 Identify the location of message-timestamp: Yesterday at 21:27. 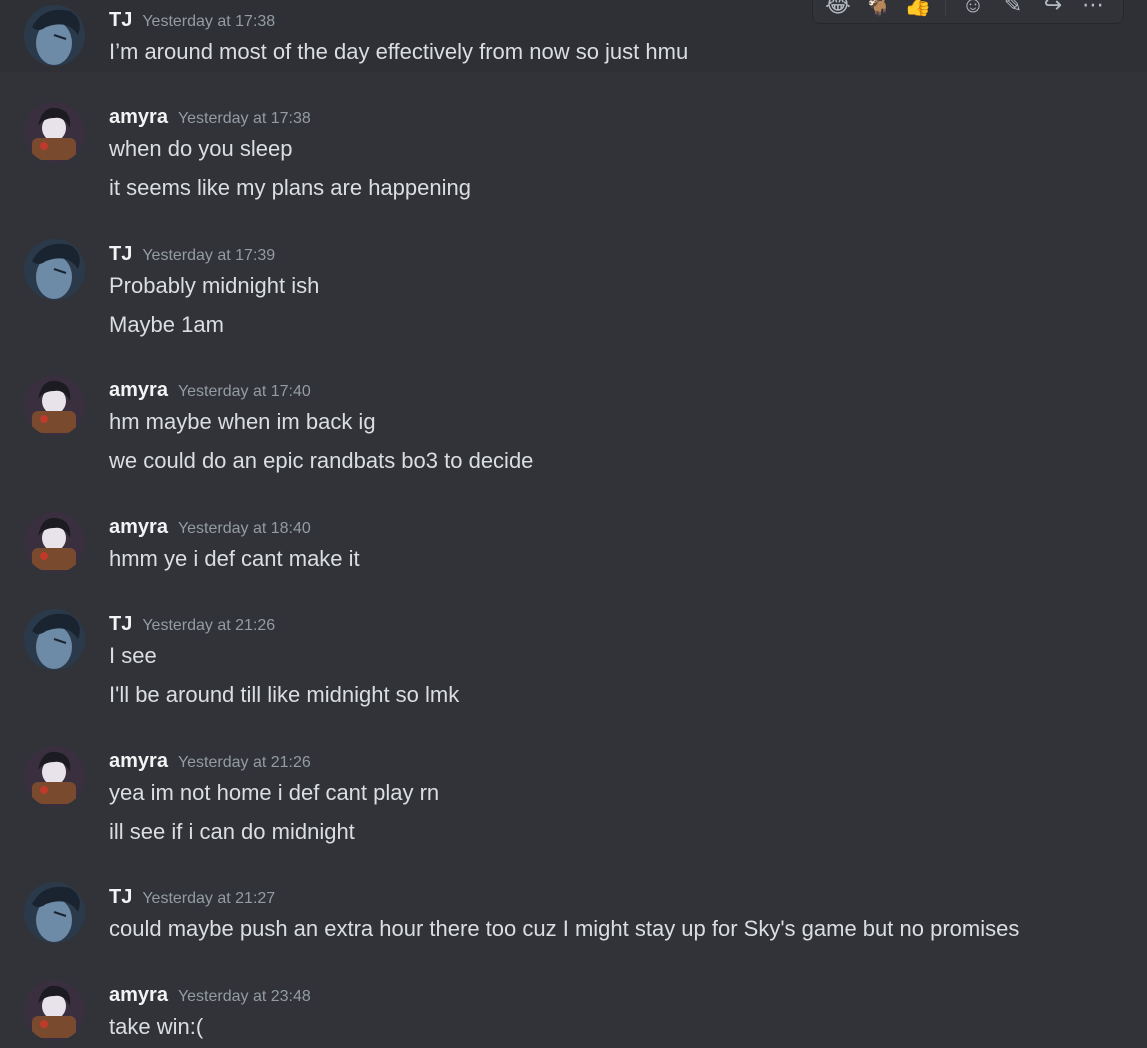
(209, 898).